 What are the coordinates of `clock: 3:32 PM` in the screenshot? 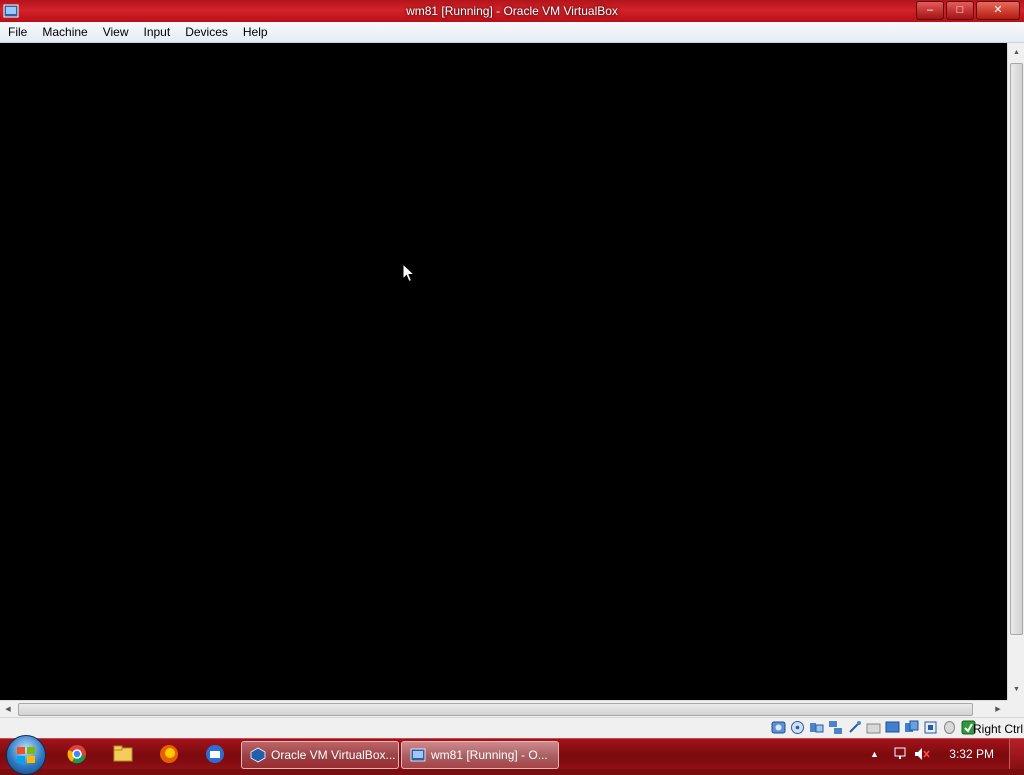 It's located at (971, 754).